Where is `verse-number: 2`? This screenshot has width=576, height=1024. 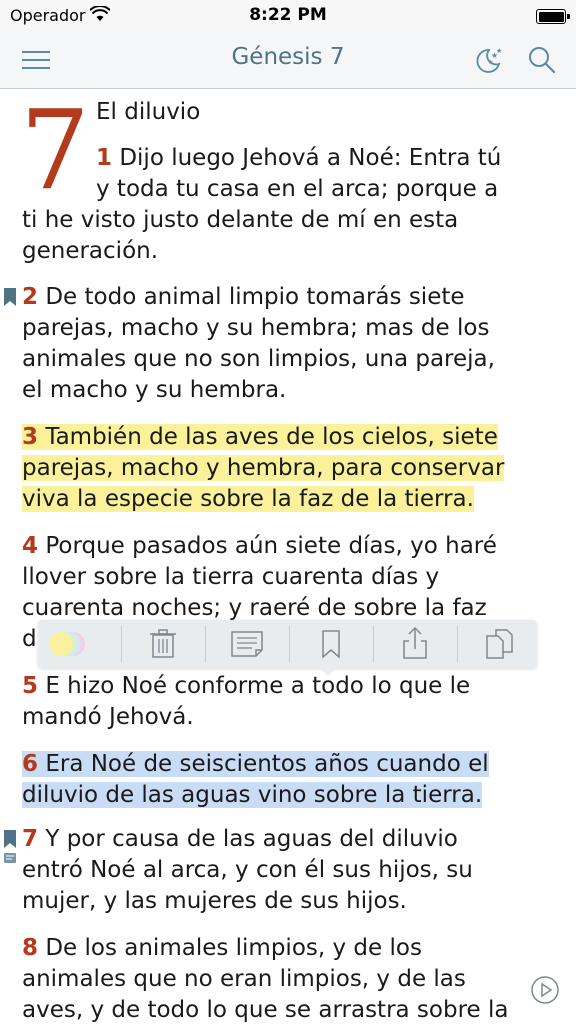 verse-number: 2 is located at coordinates (30, 297).